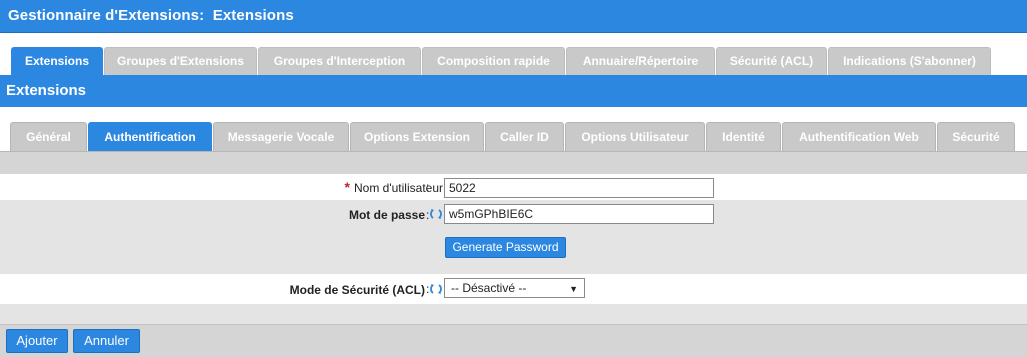 The height and width of the screenshot is (357, 1027). What do you see at coordinates (150, 136) in the screenshot?
I see `subtab-authentication: Authentification` at bounding box center [150, 136].